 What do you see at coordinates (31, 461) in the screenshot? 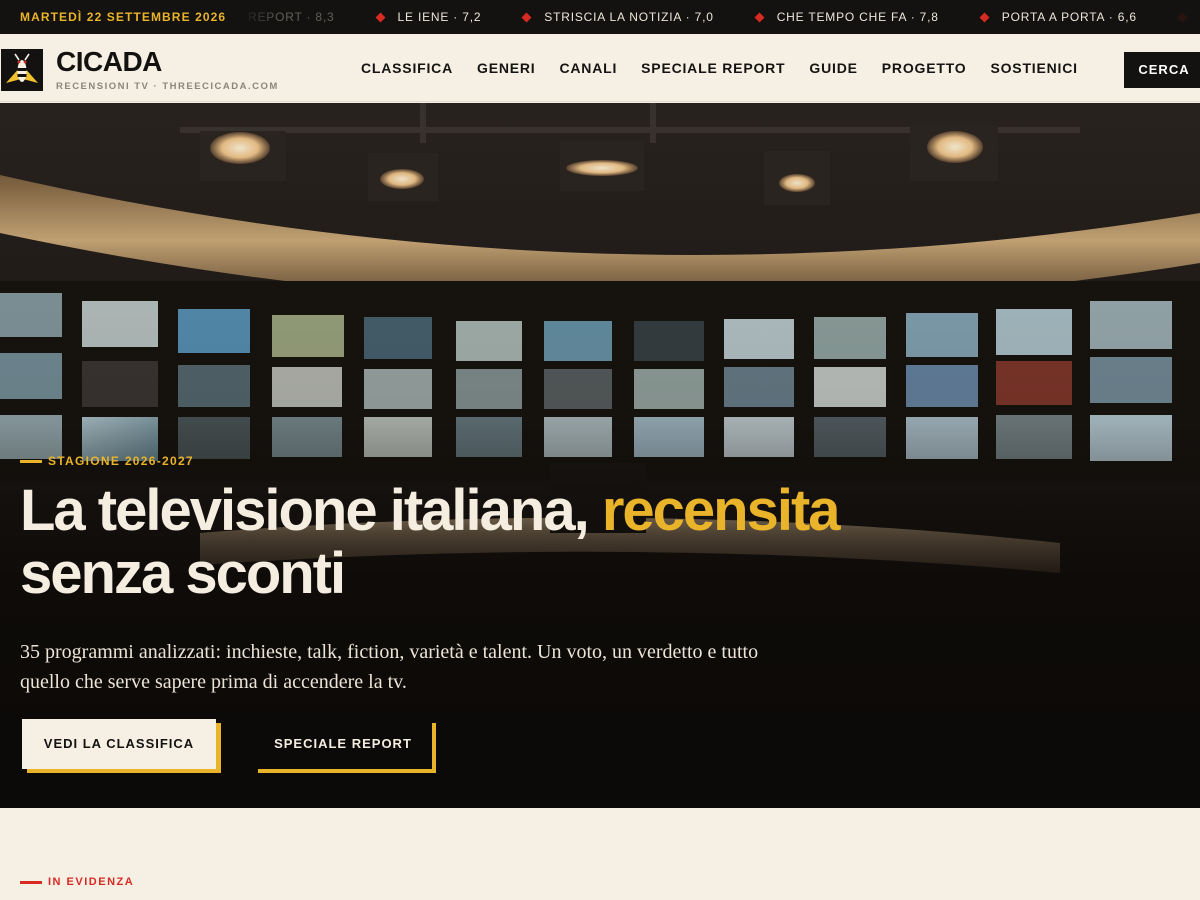
I see `kicker-bar` at bounding box center [31, 461].